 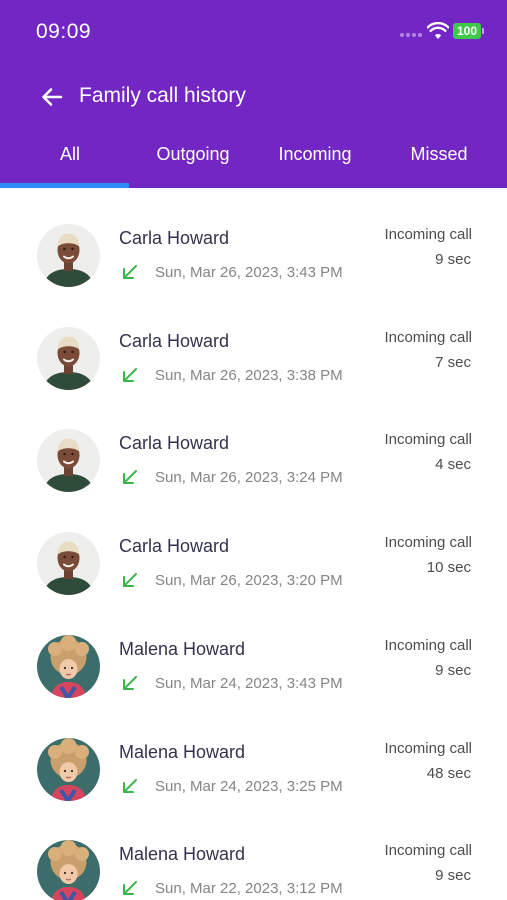 What do you see at coordinates (249, 375) in the screenshot?
I see `call-date: Sun, Mar 26, 2023, 3:38 PM` at bounding box center [249, 375].